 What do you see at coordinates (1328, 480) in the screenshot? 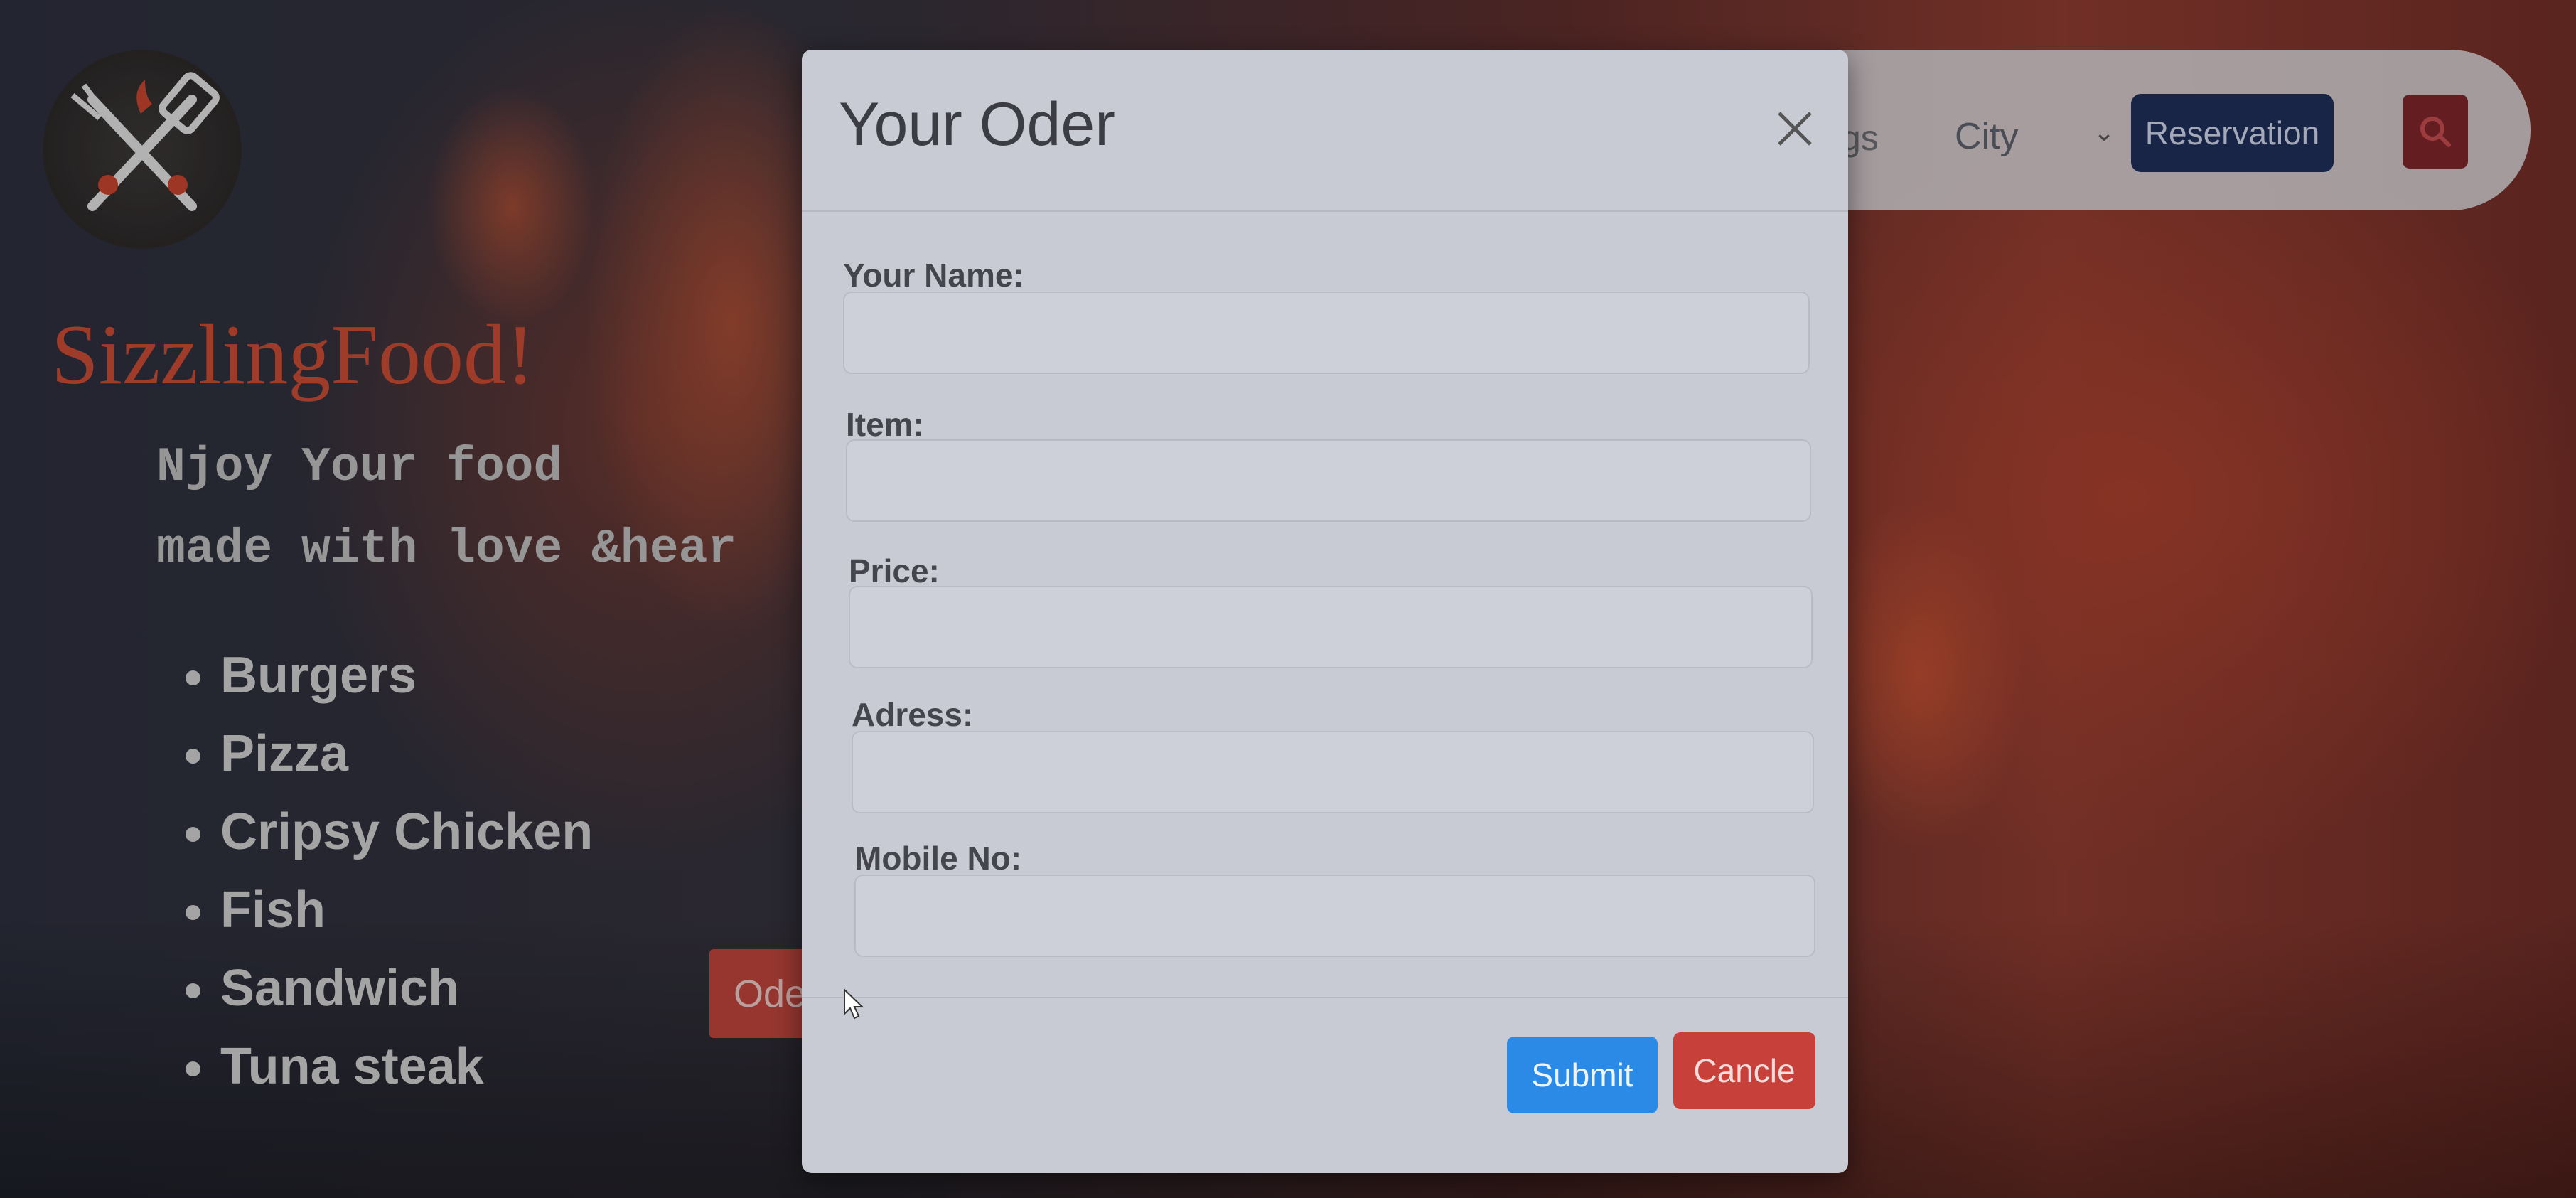
I see `item-field` at bounding box center [1328, 480].